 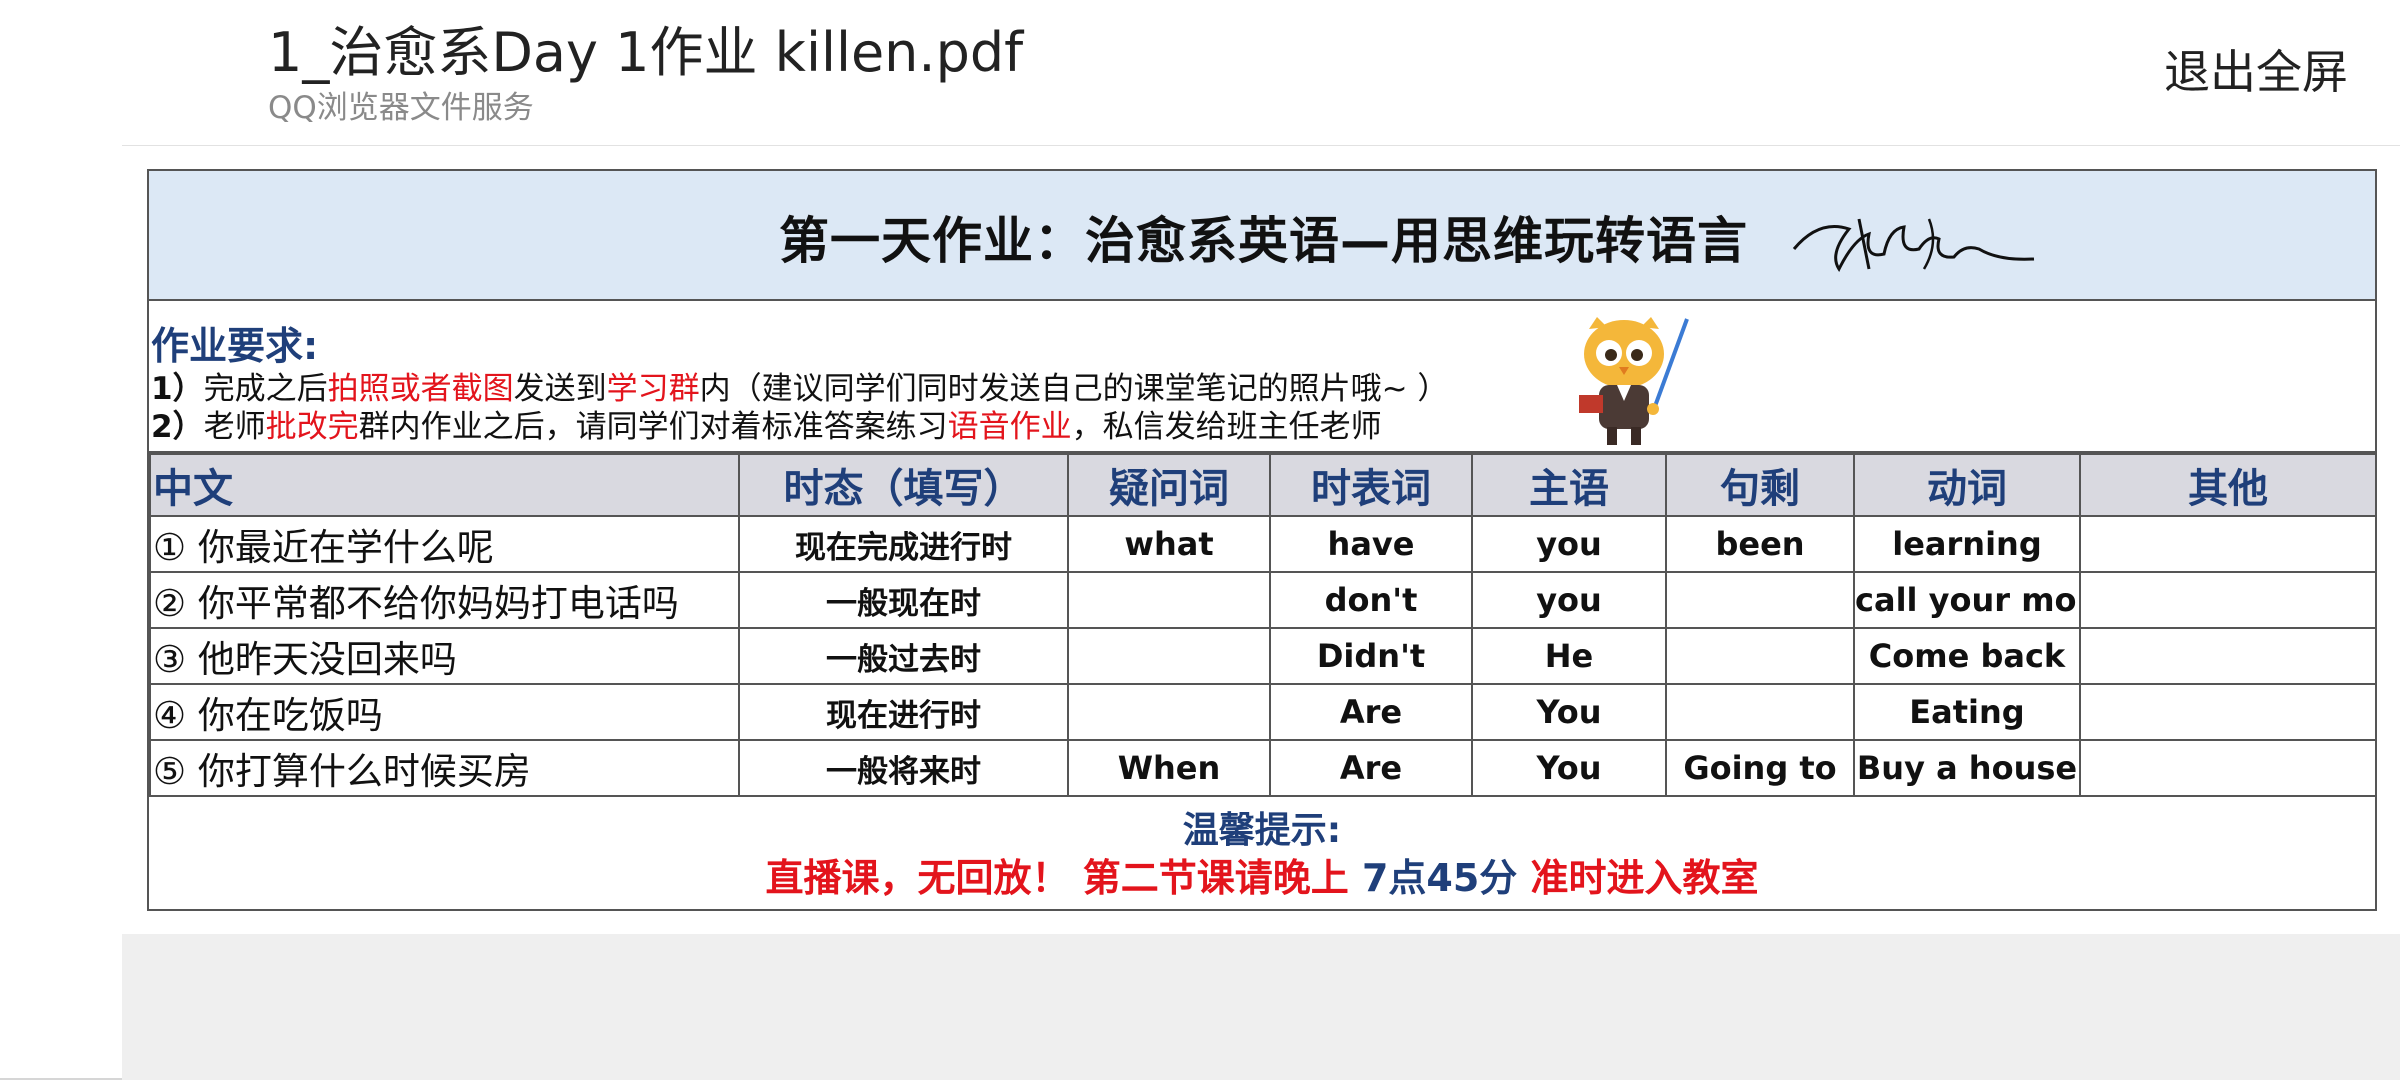 What do you see at coordinates (1169, 485) in the screenshot?
I see `column-header-question-word: 疑问词` at bounding box center [1169, 485].